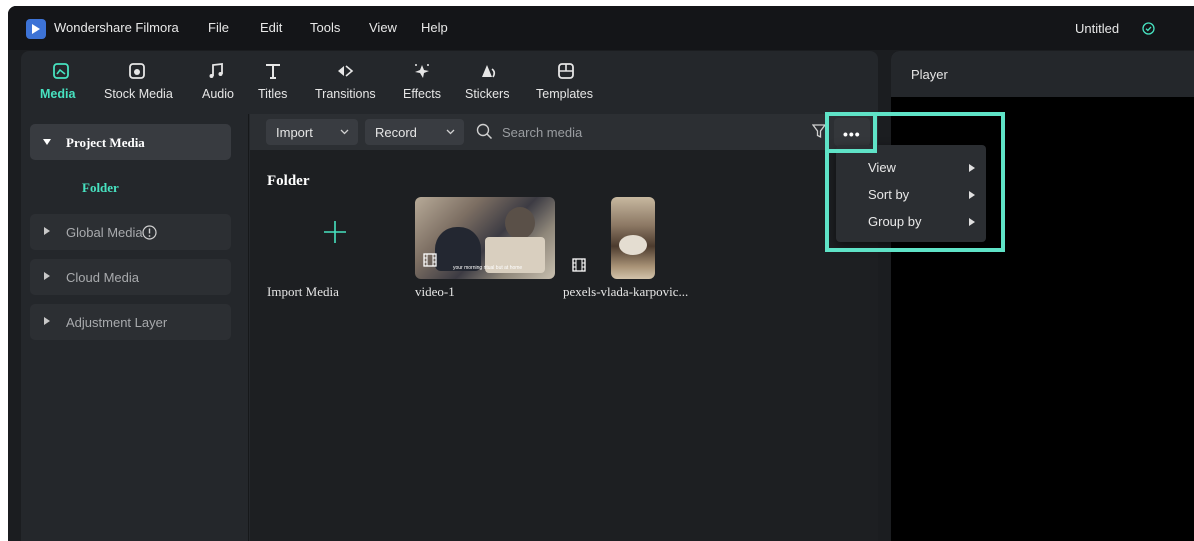  What do you see at coordinates (58, 94) in the screenshot?
I see `tab-media-label: Media` at bounding box center [58, 94].